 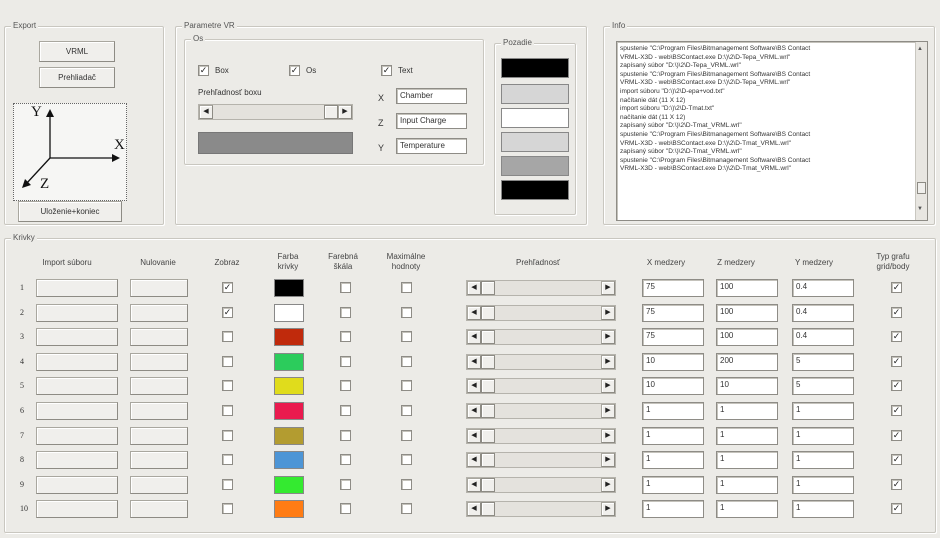 What do you see at coordinates (386, 70) in the screenshot?
I see `text-checkbox: ✓` at bounding box center [386, 70].